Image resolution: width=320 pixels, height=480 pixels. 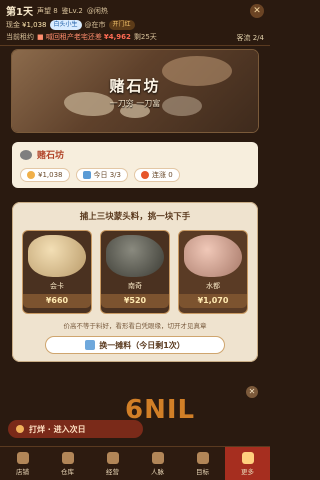 I want to click on status-row-2: 现金 ¥1,038 白头小生 @在市 开门红, so click(x=135, y=25).